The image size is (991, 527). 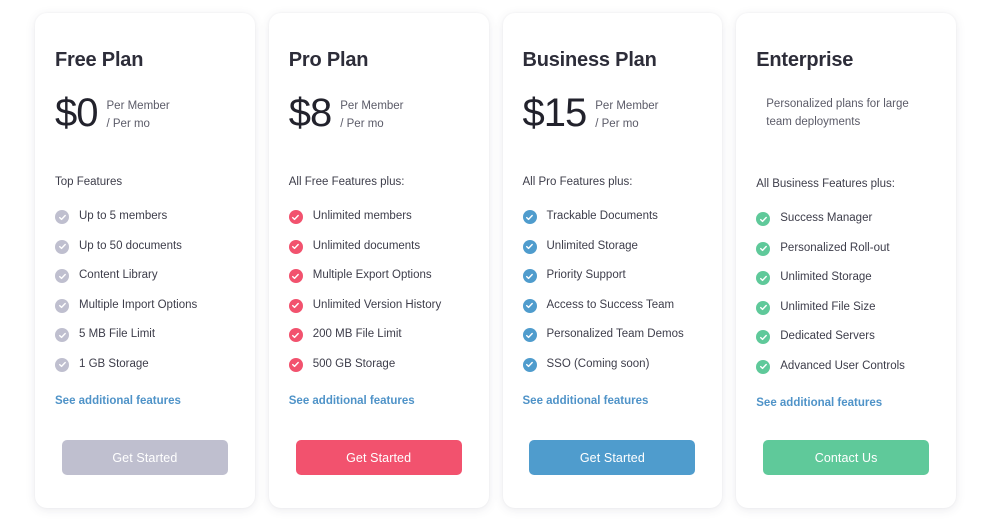 I want to click on feature-item: Advanced User Controls, so click(x=846, y=366).